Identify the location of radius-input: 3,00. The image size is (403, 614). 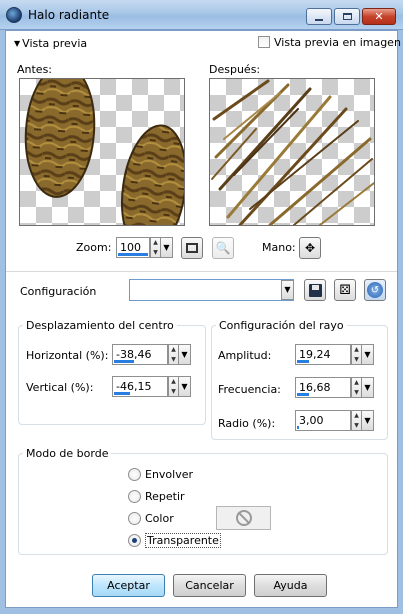
(323, 420).